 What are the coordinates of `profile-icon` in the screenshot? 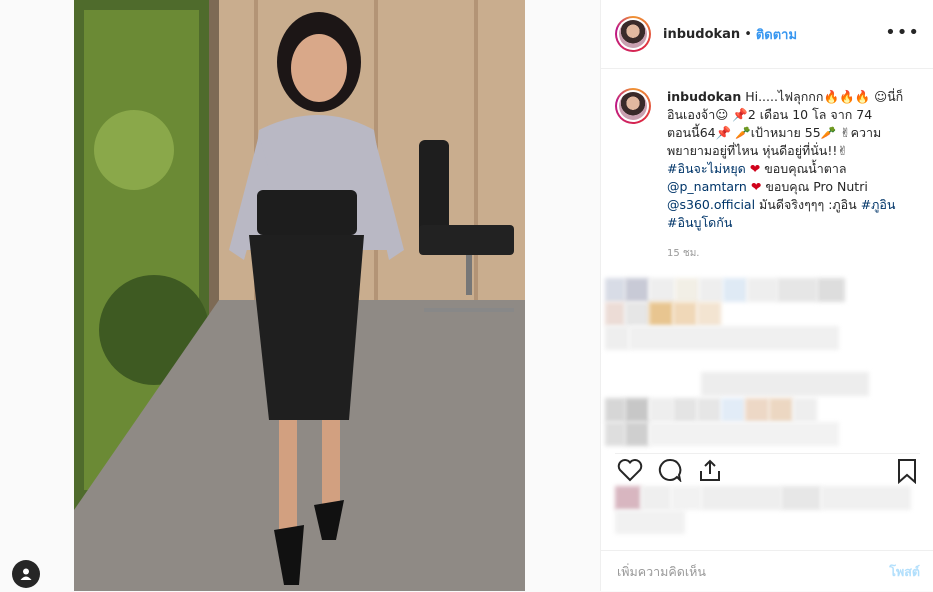 It's located at (26, 574).